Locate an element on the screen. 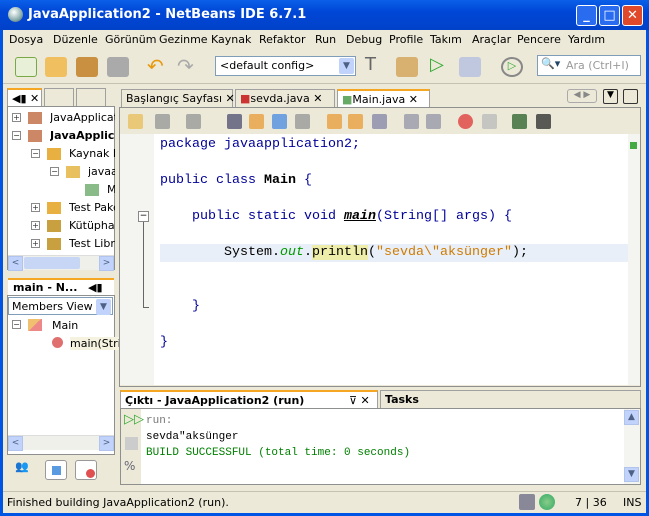  tab-files is located at coordinates (59, 97).